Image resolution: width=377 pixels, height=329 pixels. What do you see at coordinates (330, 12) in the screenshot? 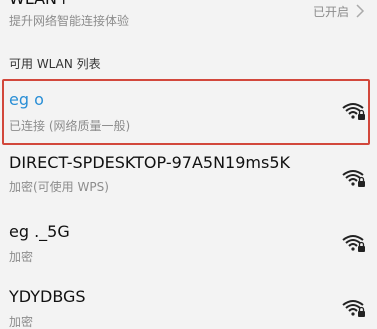
I see `wlan-plus-status: 已开启` at bounding box center [330, 12].